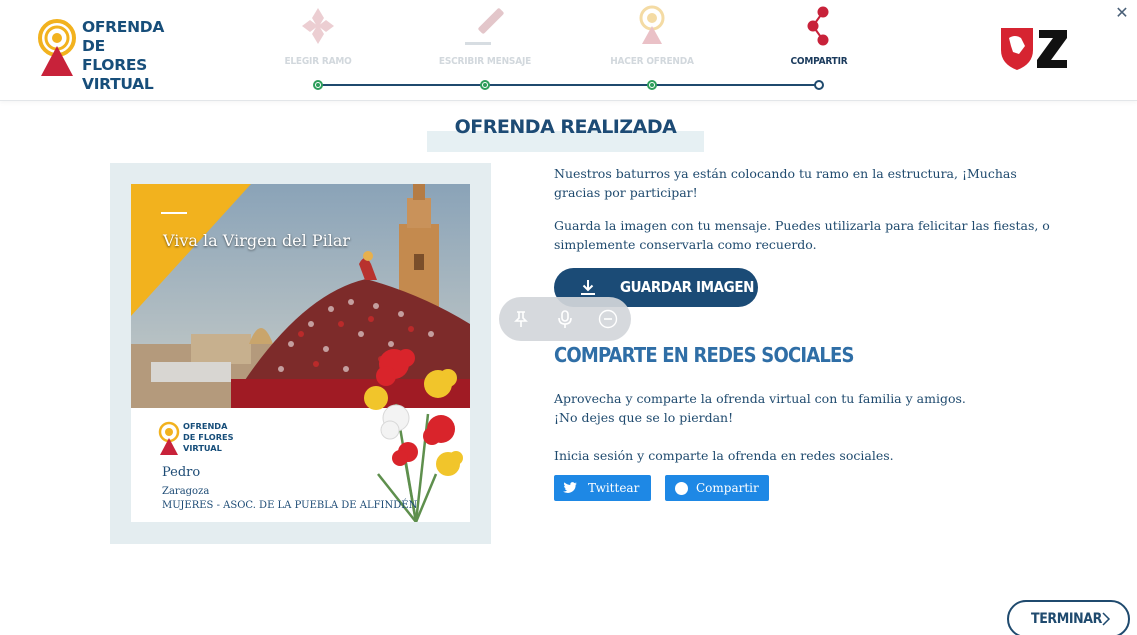 The width and height of the screenshot is (1137, 635). Describe the element at coordinates (570, 488) in the screenshot. I see `twitter-icon` at that location.